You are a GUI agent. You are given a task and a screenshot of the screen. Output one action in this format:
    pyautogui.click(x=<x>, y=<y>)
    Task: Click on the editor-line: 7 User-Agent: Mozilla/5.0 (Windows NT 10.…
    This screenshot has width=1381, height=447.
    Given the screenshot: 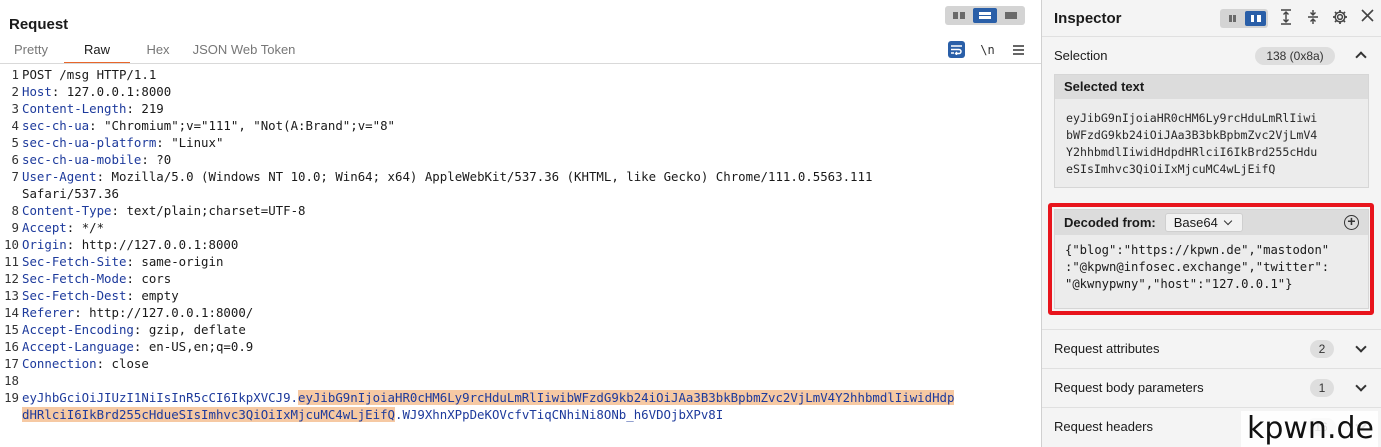 What is the action you would take?
    pyautogui.click(x=520, y=176)
    